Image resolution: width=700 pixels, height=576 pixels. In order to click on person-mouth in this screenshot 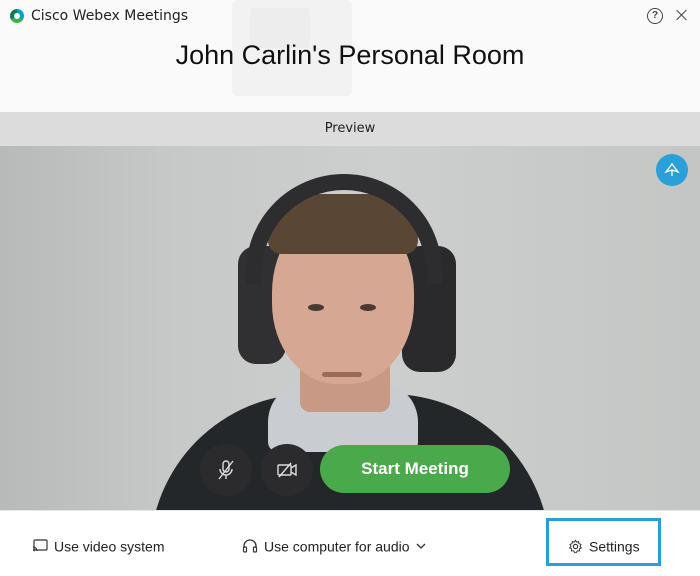, I will do `click(342, 374)`.